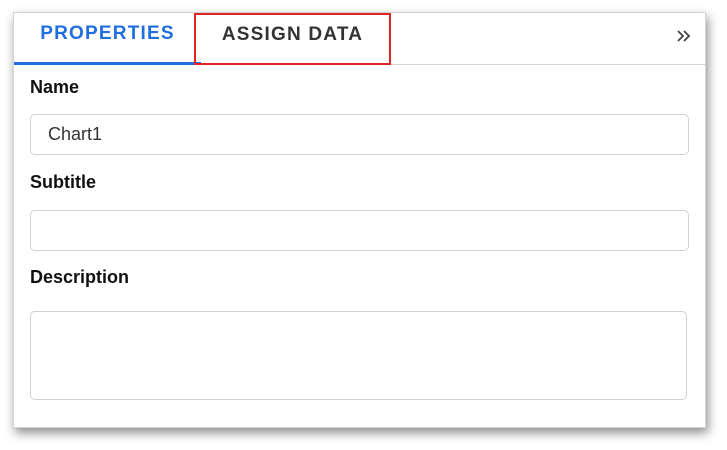 This screenshot has width=727, height=450. I want to click on tab-properties: PROPERTIES, so click(107, 39).